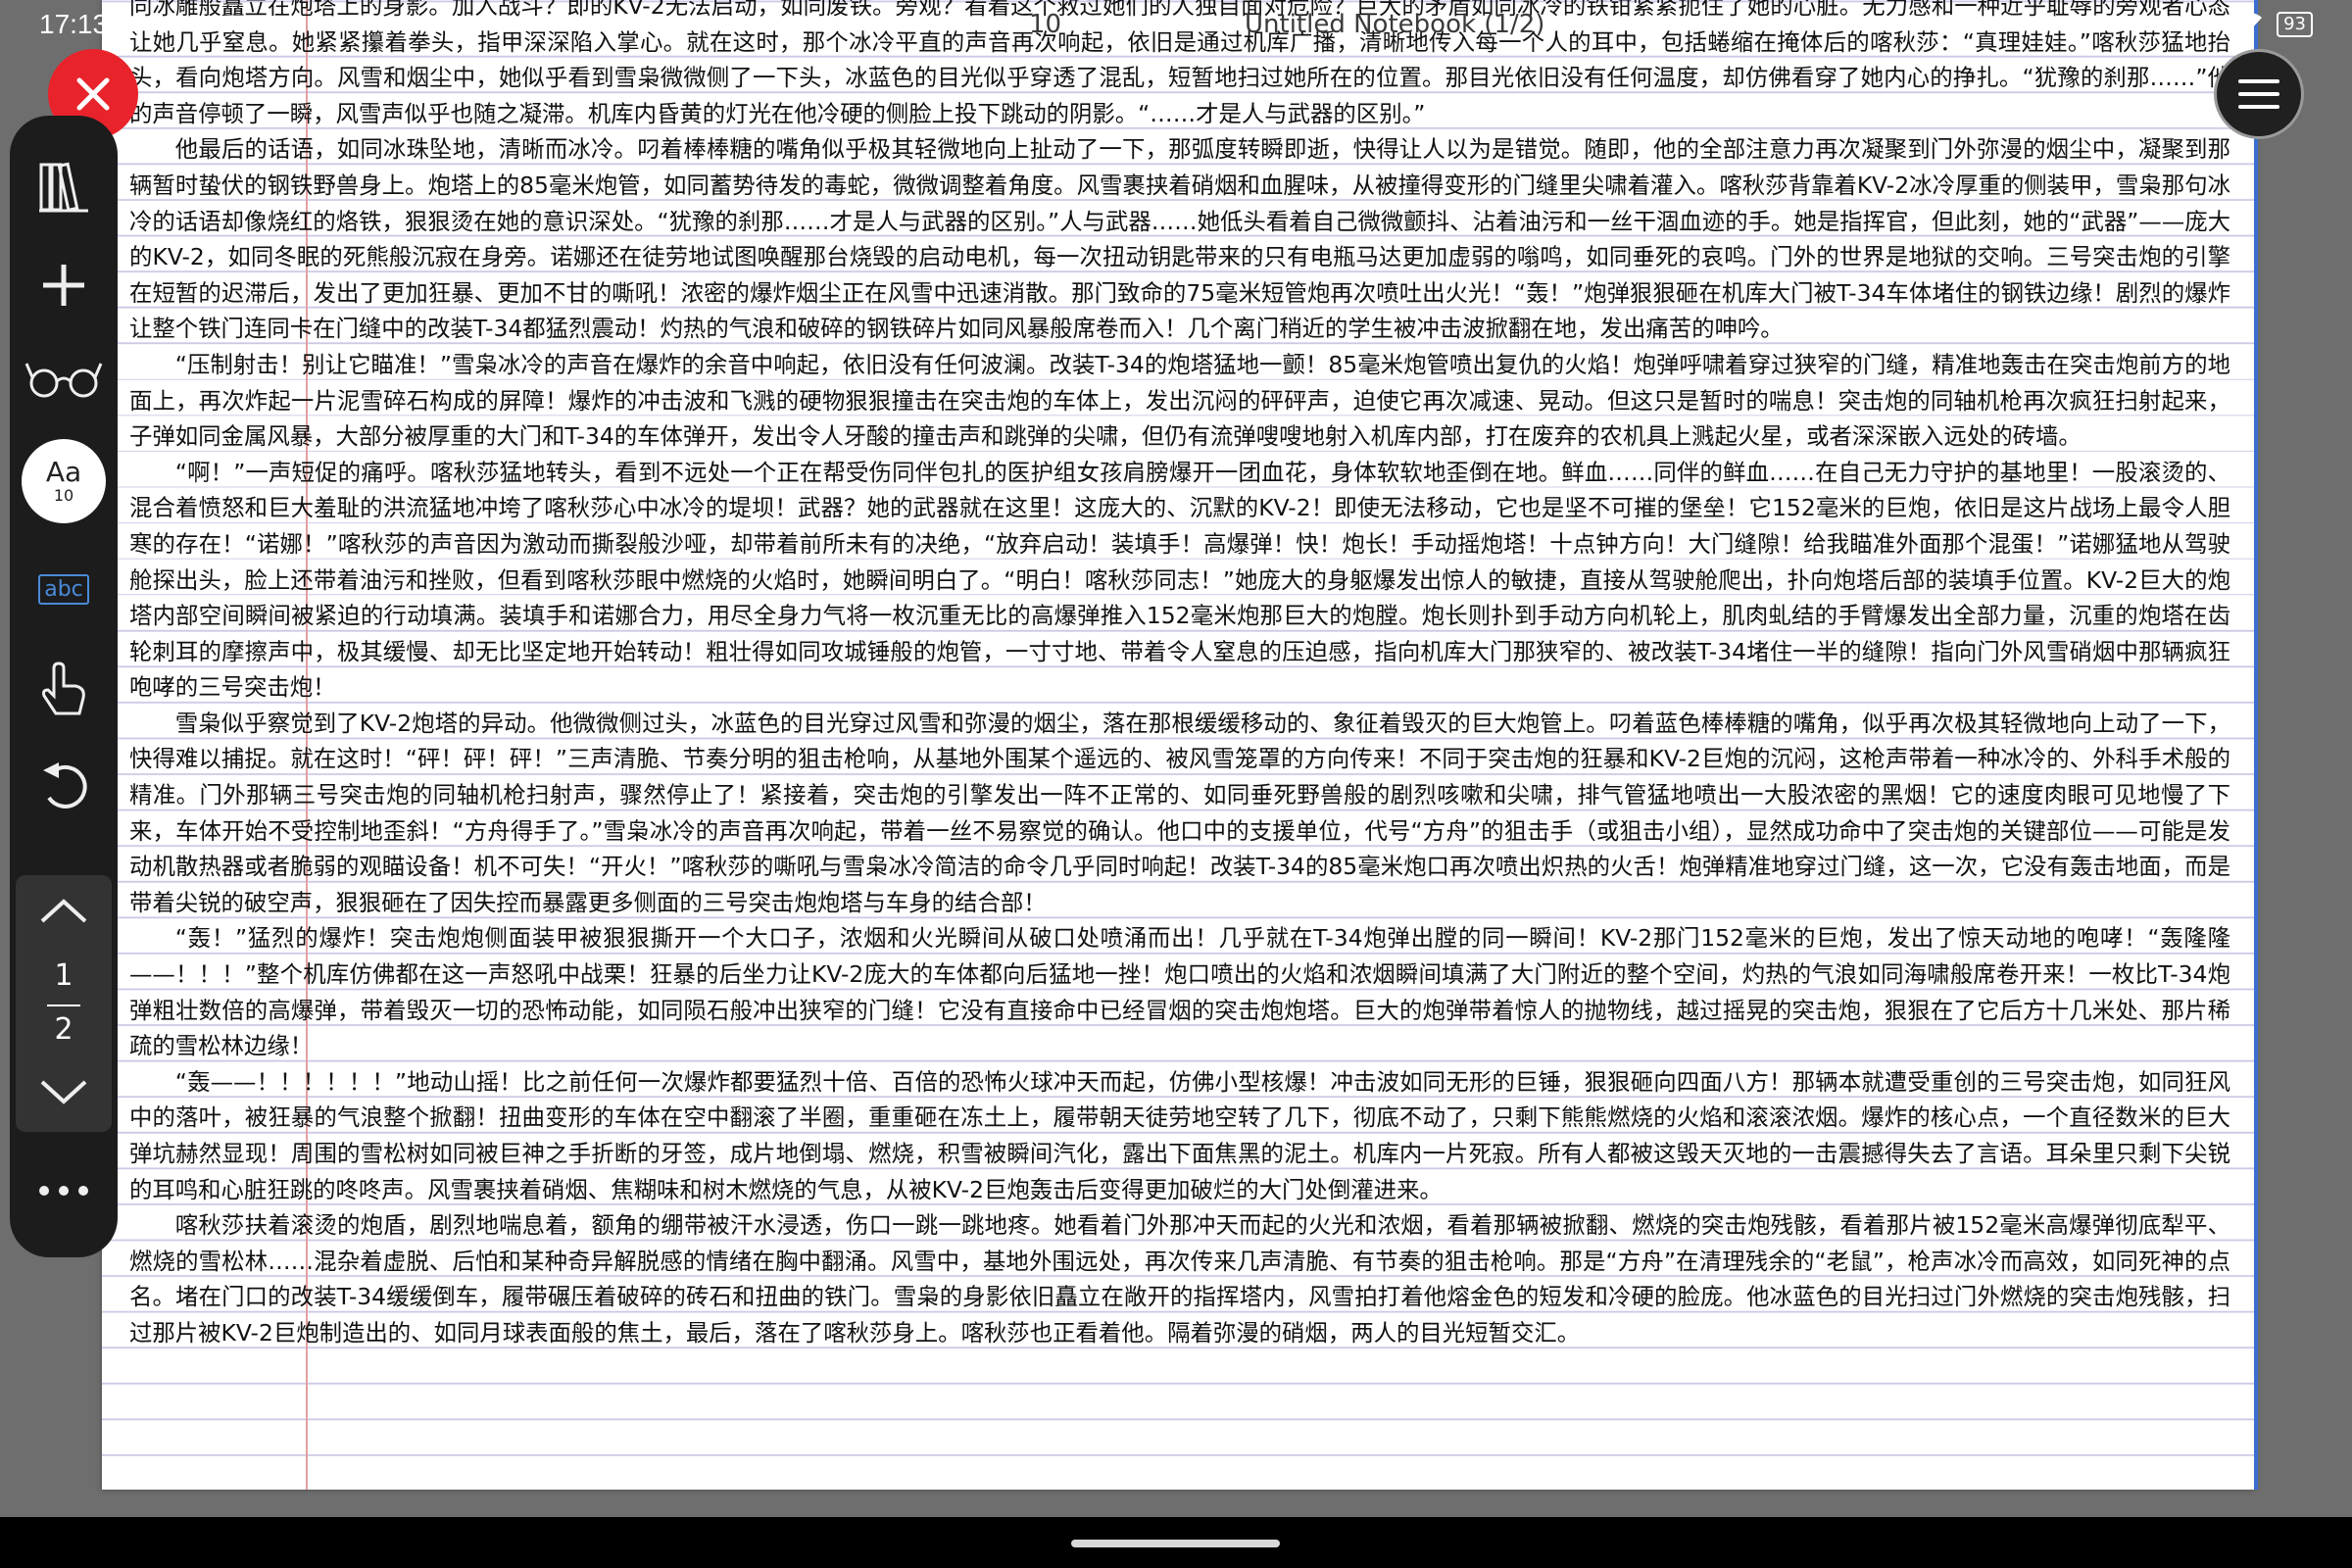  I want to click on total-pages: 2, so click(64, 1029).